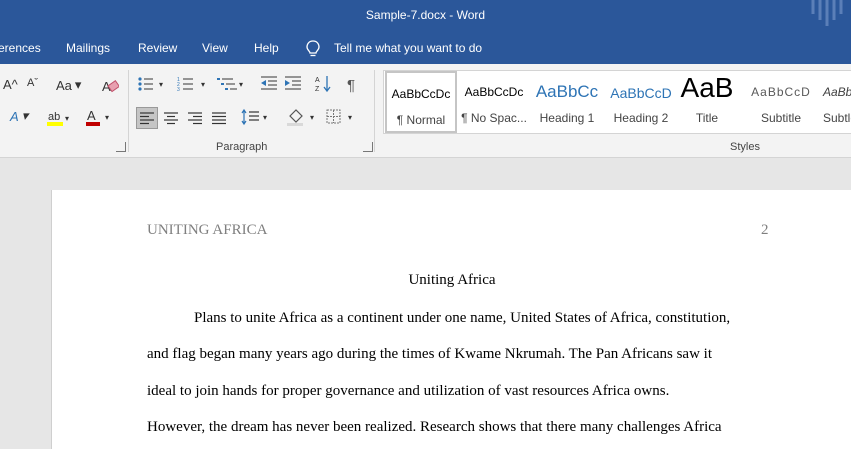 Image resolution: width=851 pixels, height=449 pixels. What do you see at coordinates (152, 84) in the screenshot?
I see `bullets-icon: ▾` at bounding box center [152, 84].